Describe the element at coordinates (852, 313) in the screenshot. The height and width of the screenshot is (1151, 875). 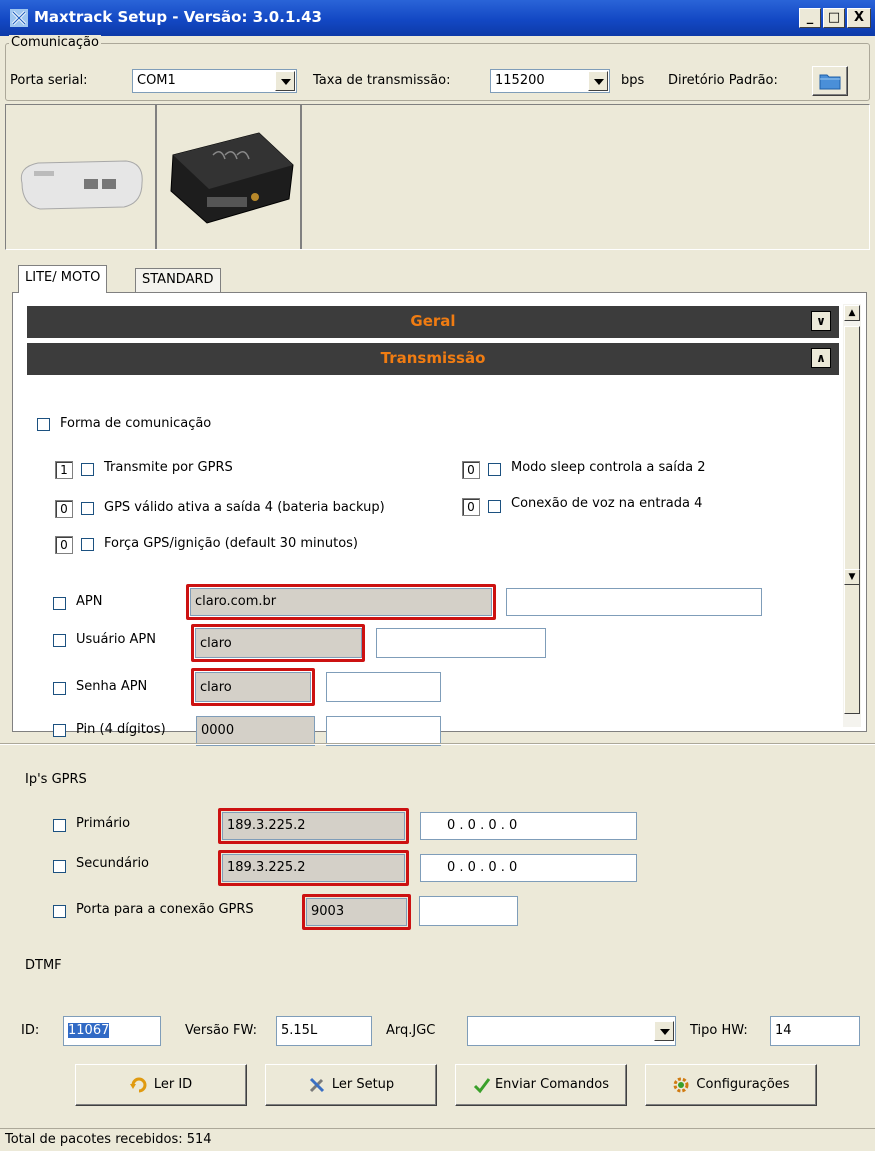
I see `scroll-up-button: ▲` at that location.